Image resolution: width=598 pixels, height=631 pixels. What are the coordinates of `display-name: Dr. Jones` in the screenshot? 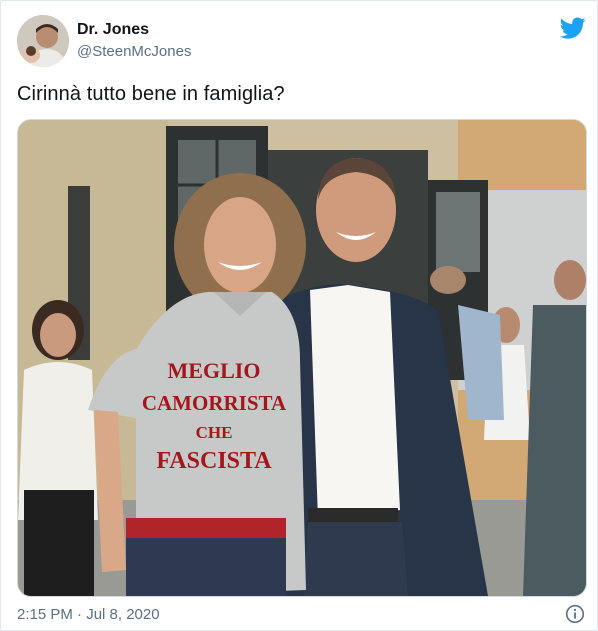 It's located at (113, 30).